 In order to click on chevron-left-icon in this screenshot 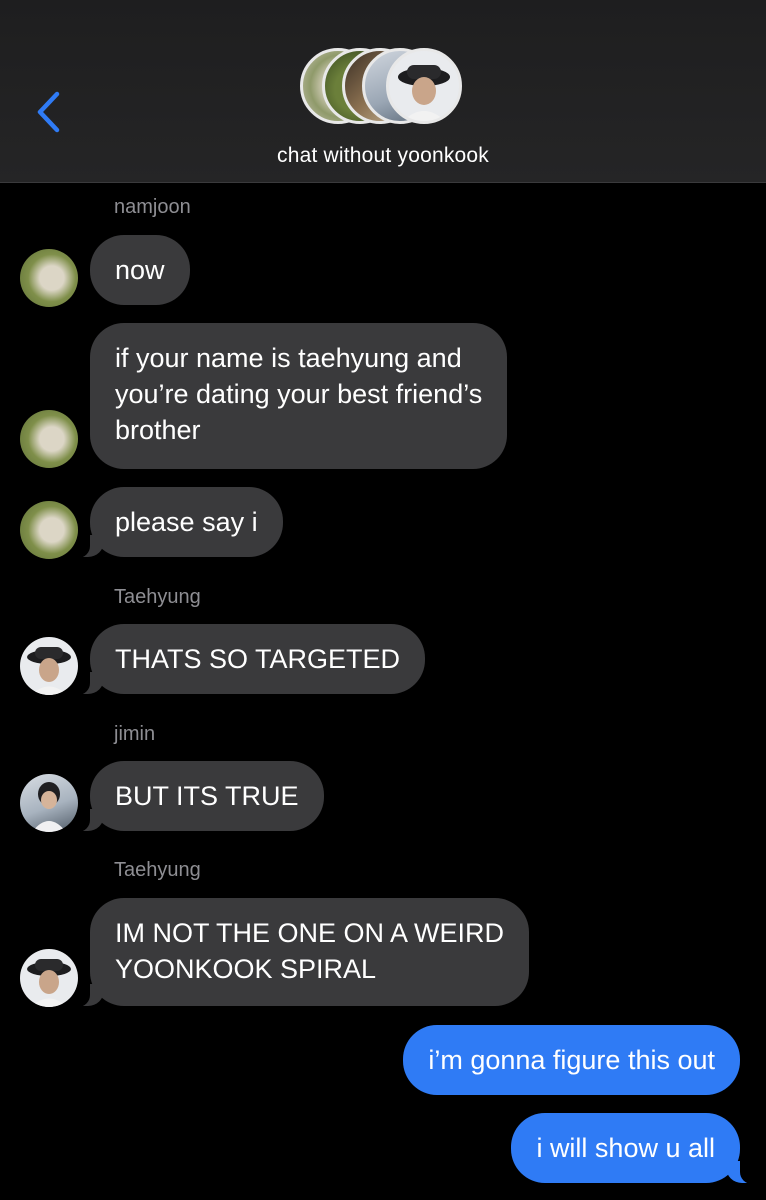, I will do `click(48, 112)`.